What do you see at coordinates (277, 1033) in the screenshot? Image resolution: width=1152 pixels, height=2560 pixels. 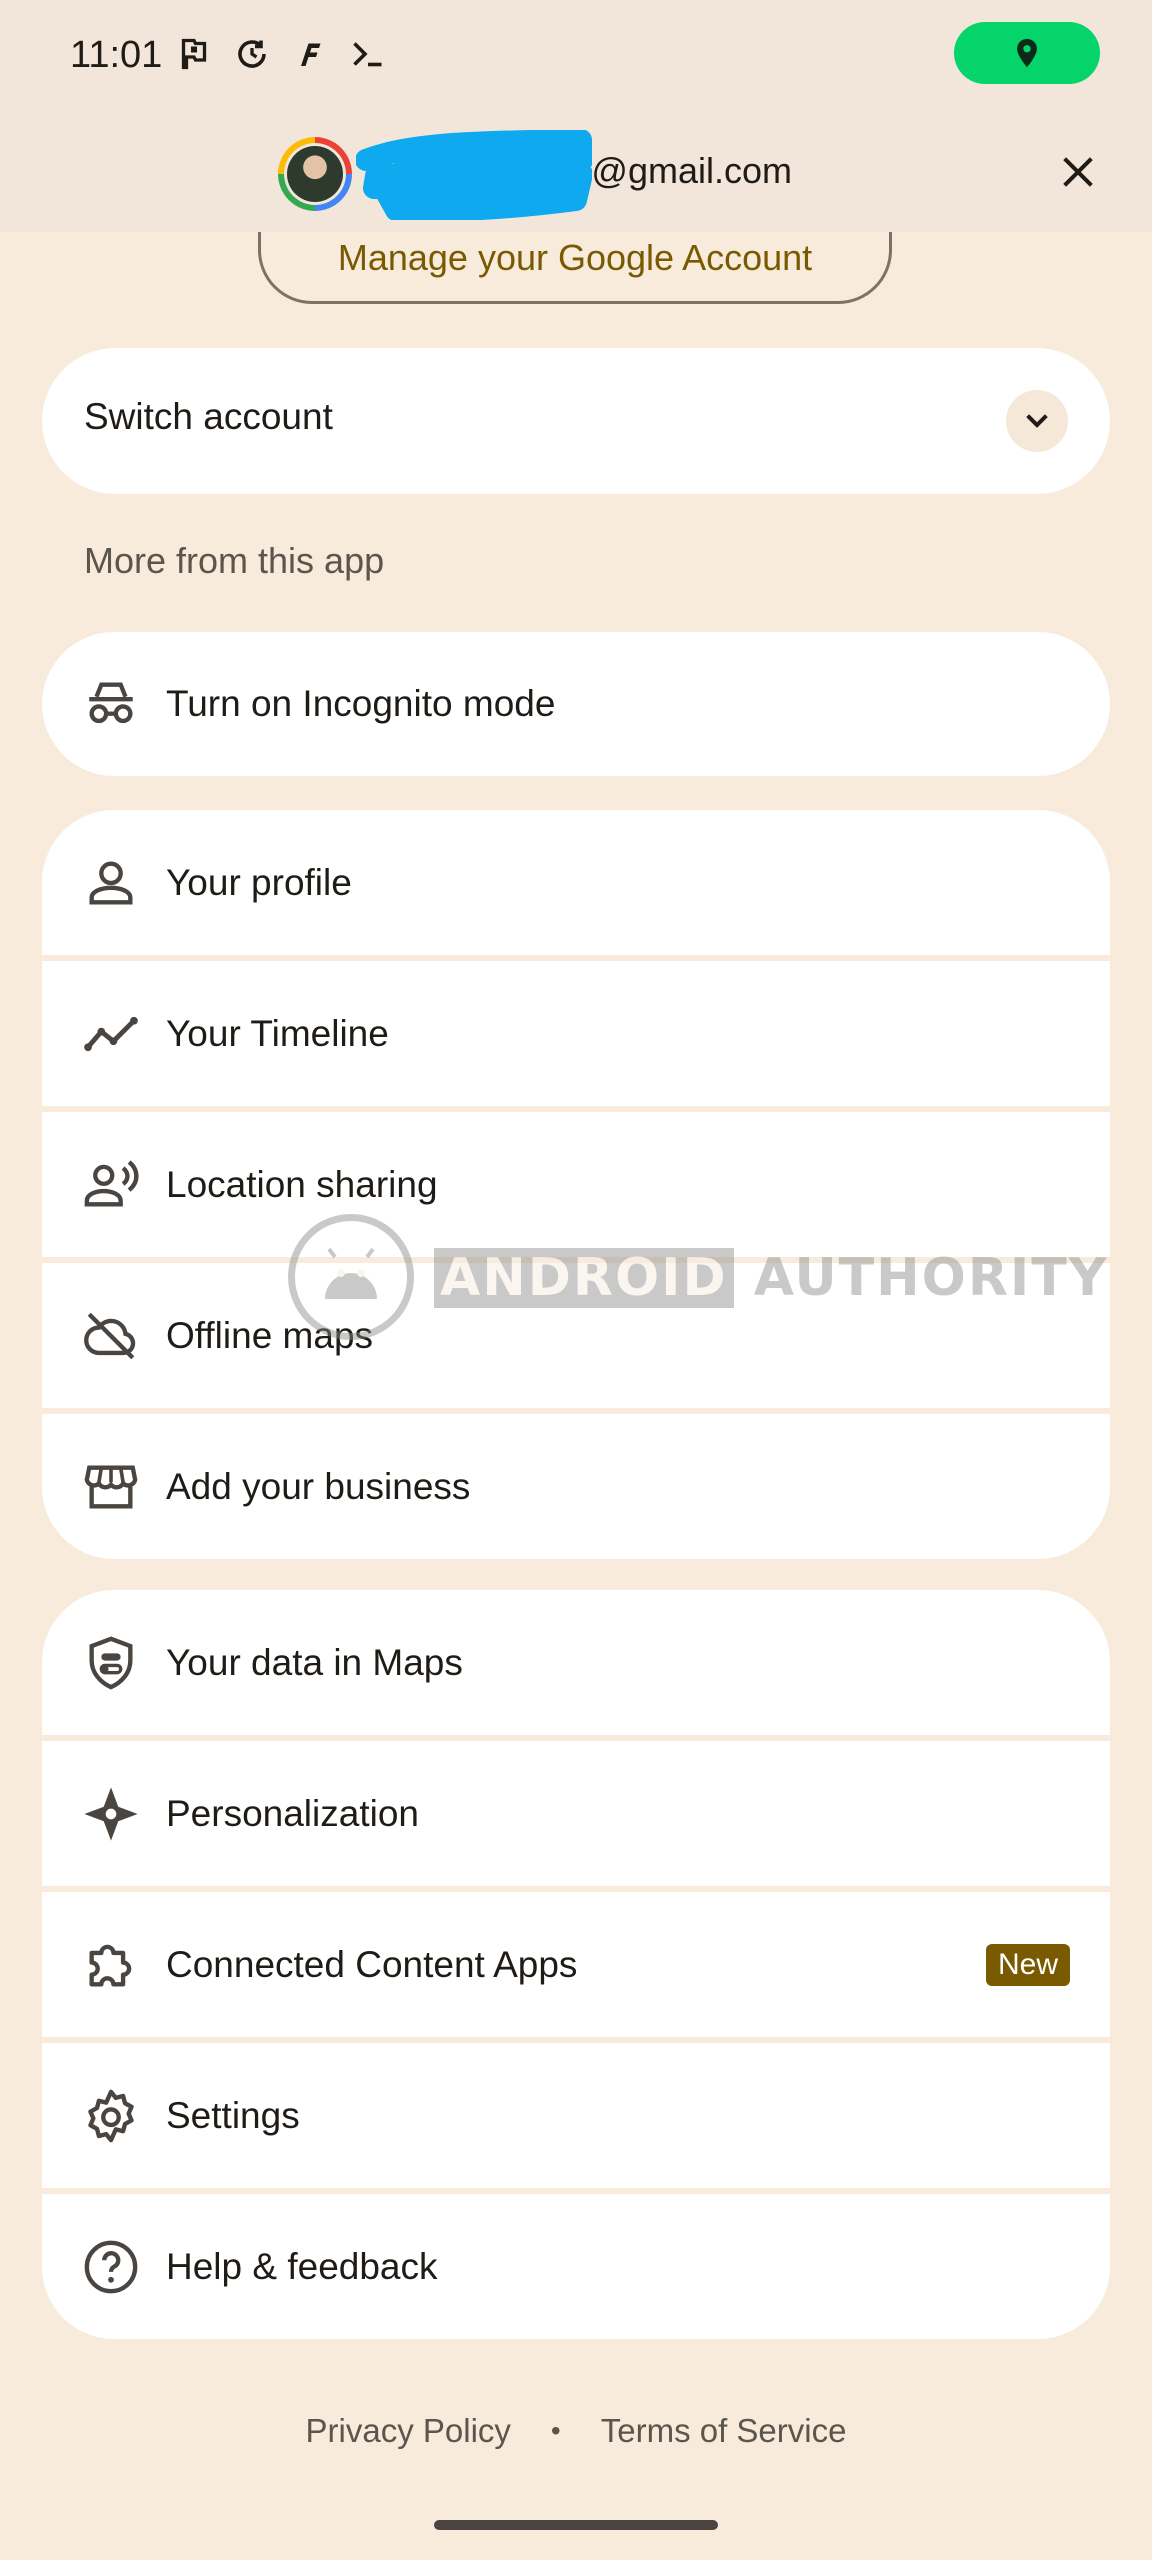 I see `menu-item-label: Your Timeline` at bounding box center [277, 1033].